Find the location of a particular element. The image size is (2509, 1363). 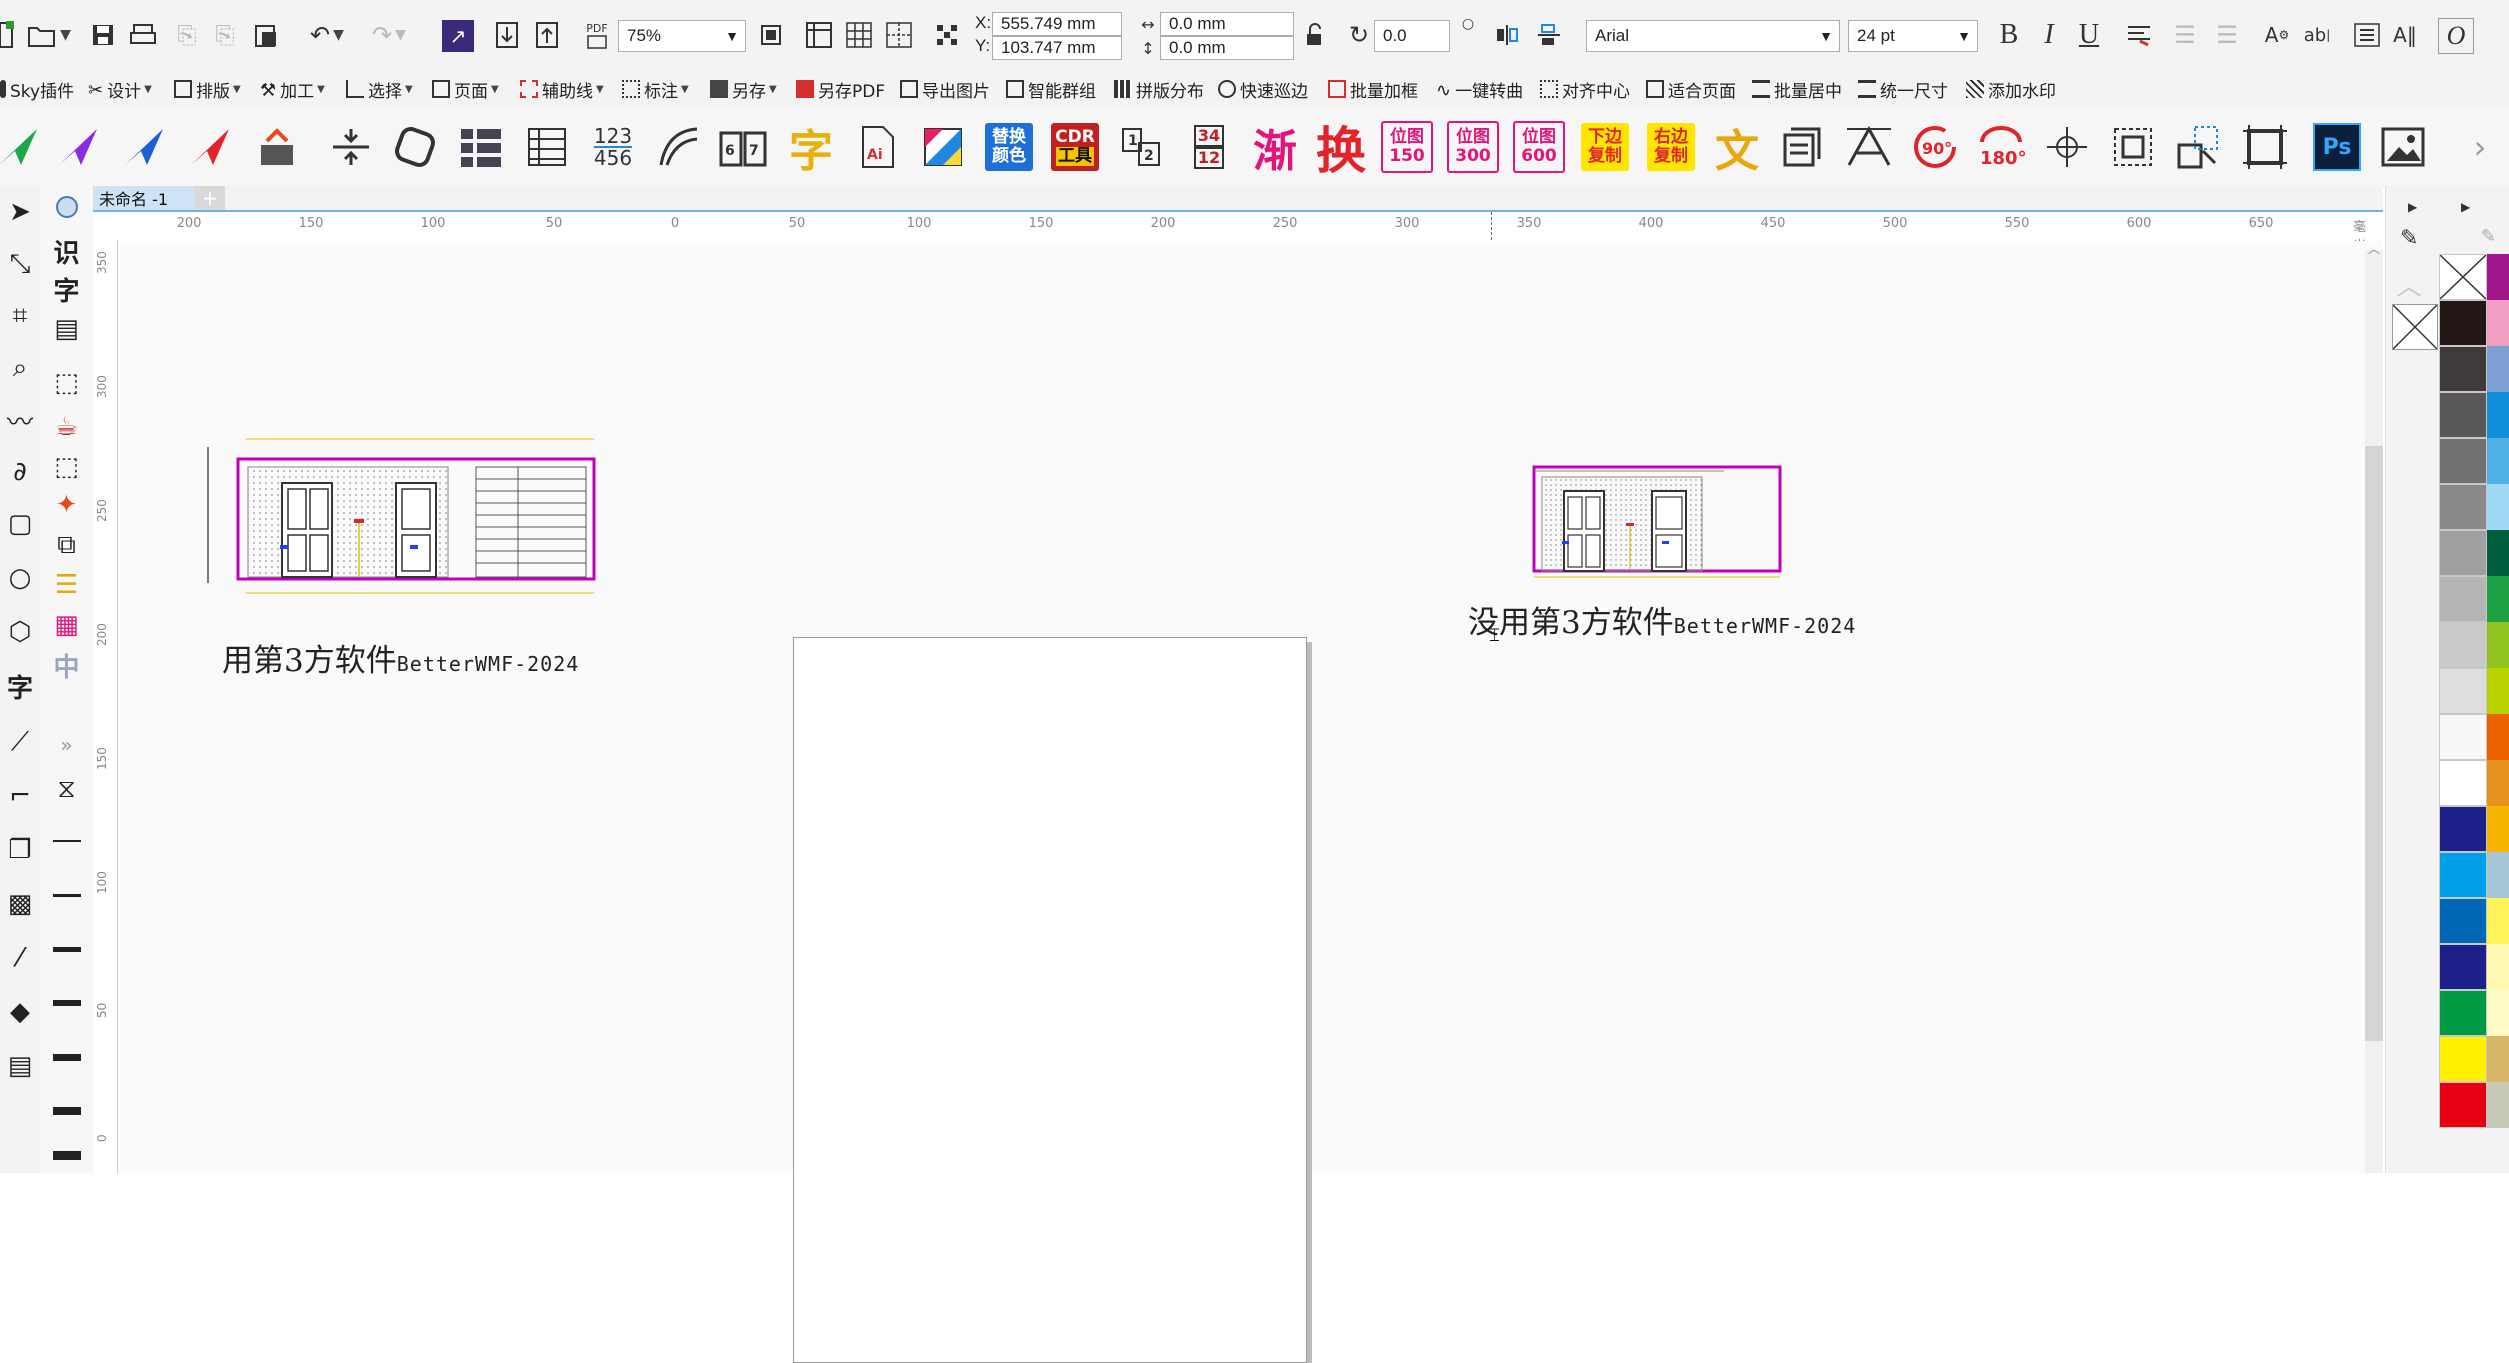

plugin-menu-batch-center: 批量居中 is located at coordinates (1797, 89).